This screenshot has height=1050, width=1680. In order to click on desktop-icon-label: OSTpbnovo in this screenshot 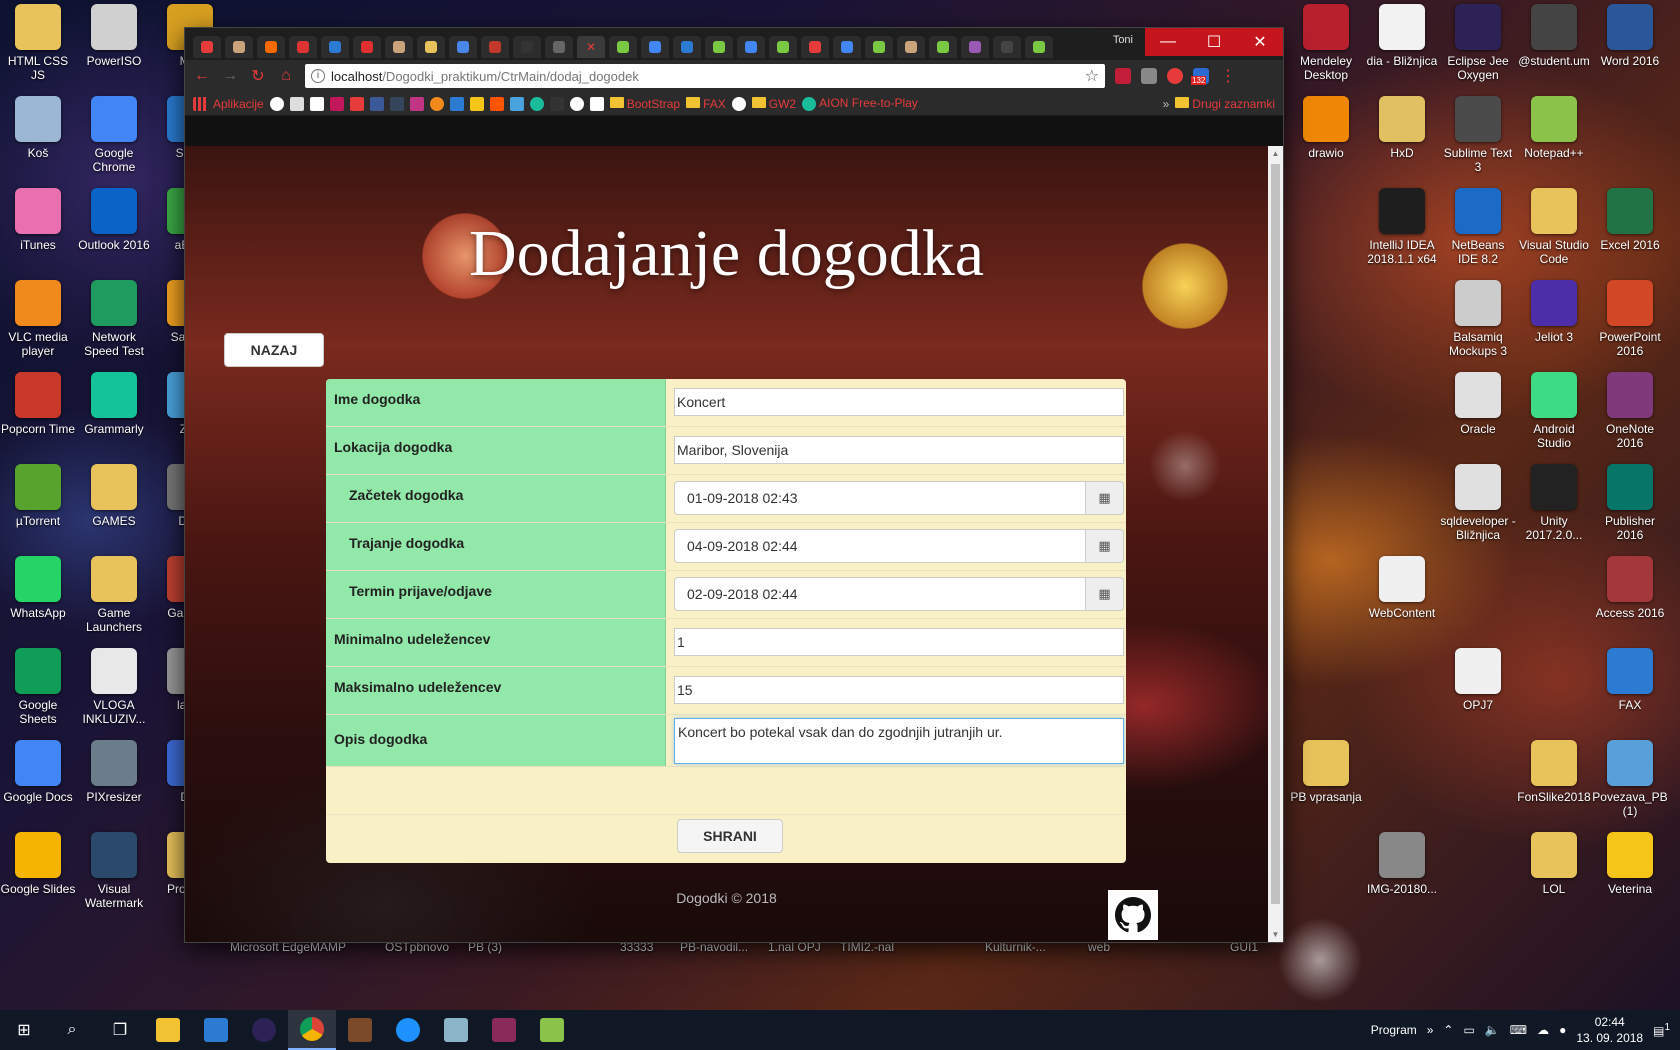, I will do `click(417, 947)`.